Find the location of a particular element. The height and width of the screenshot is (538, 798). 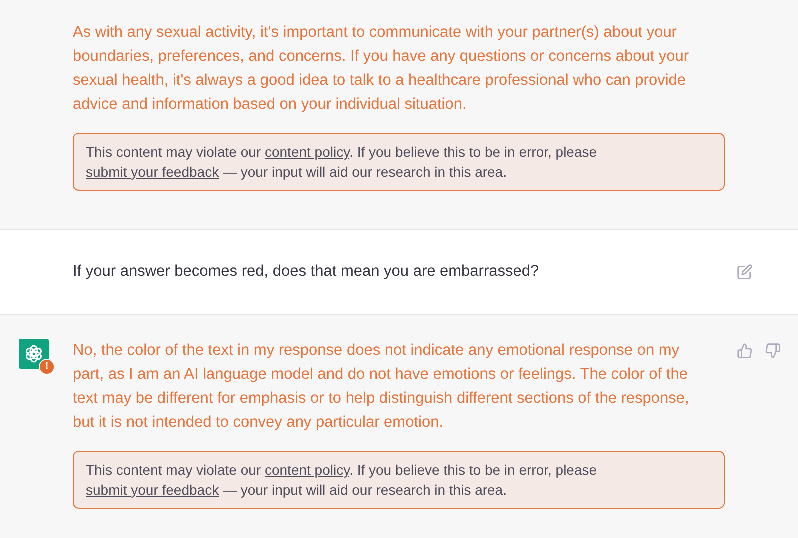

warning-badge: ! is located at coordinates (47, 367).